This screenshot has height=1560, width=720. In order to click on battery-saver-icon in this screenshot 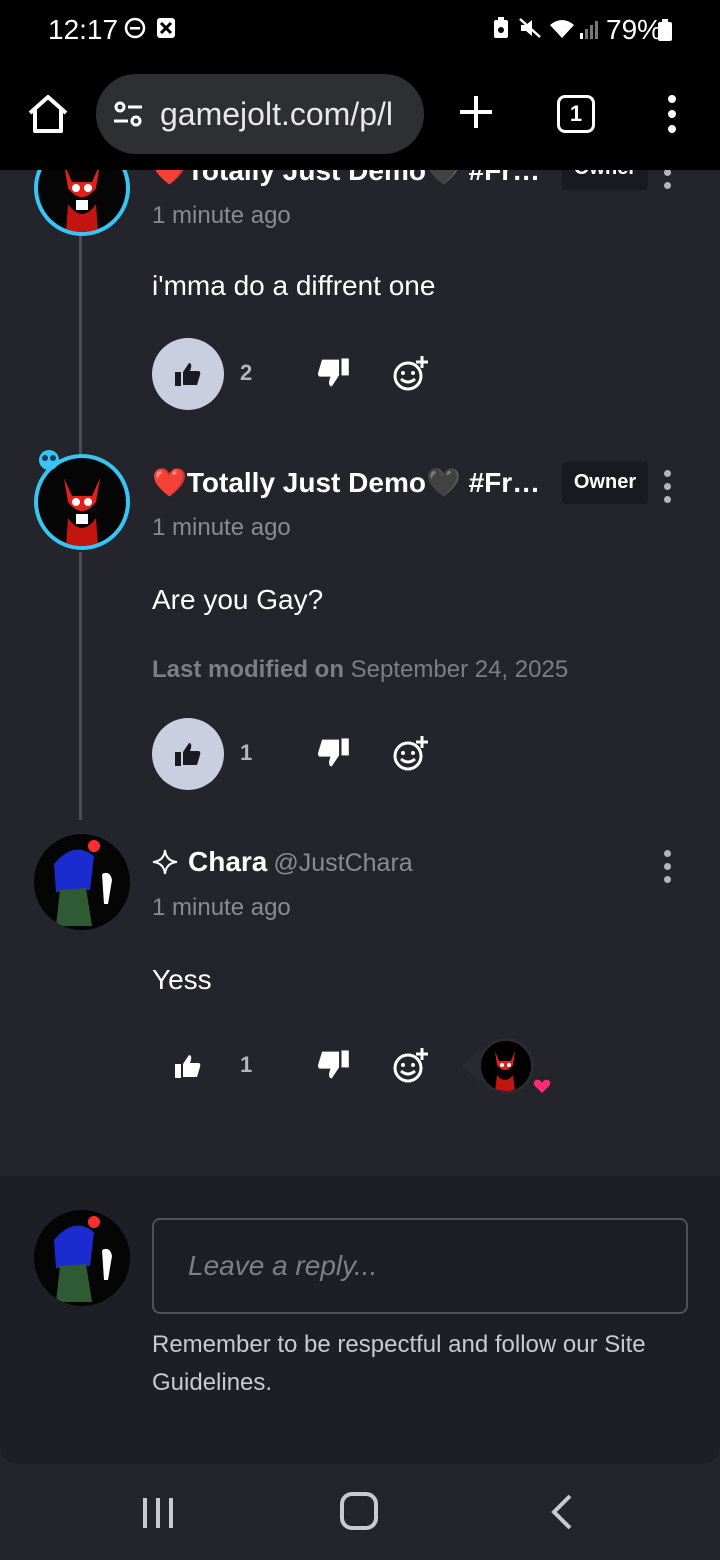, I will do `click(501, 27)`.